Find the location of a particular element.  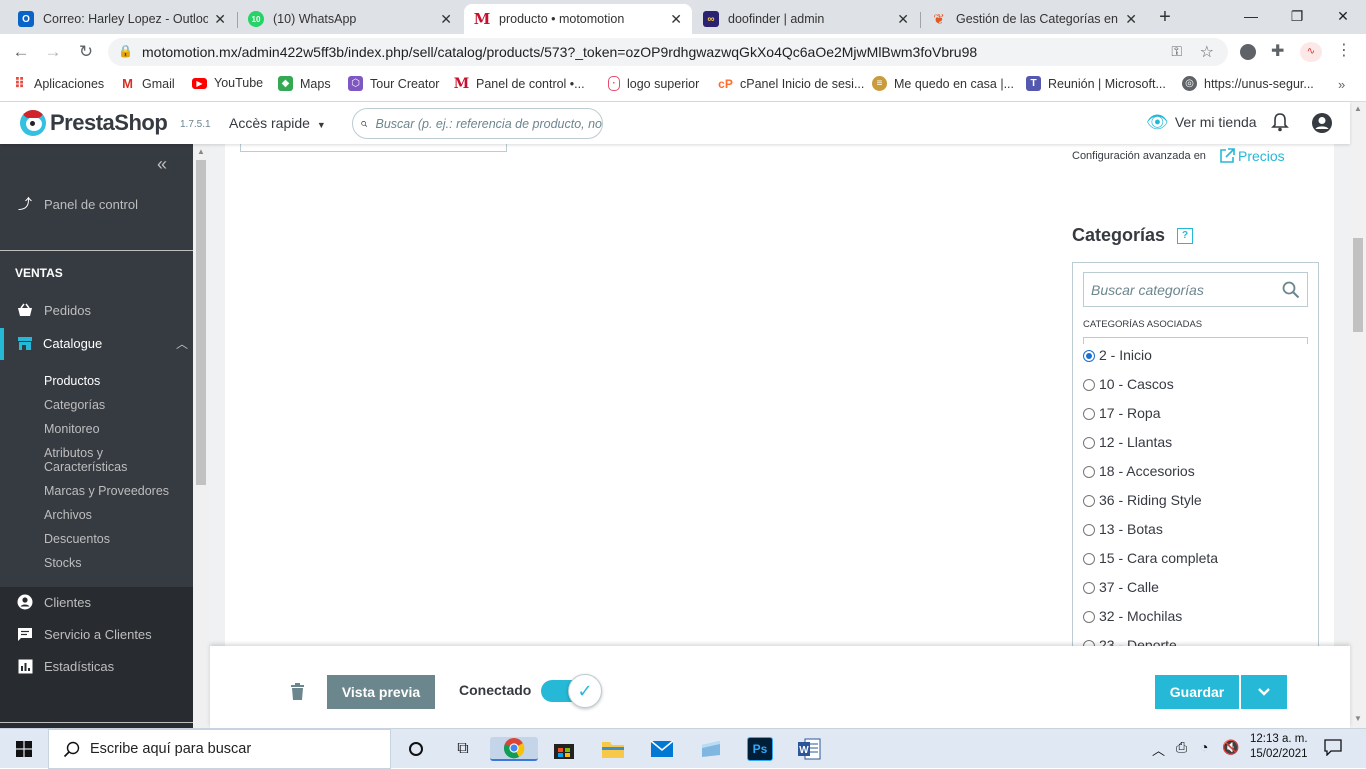

page-scrollbar: ▲ ▼ is located at coordinates (1358, 415).